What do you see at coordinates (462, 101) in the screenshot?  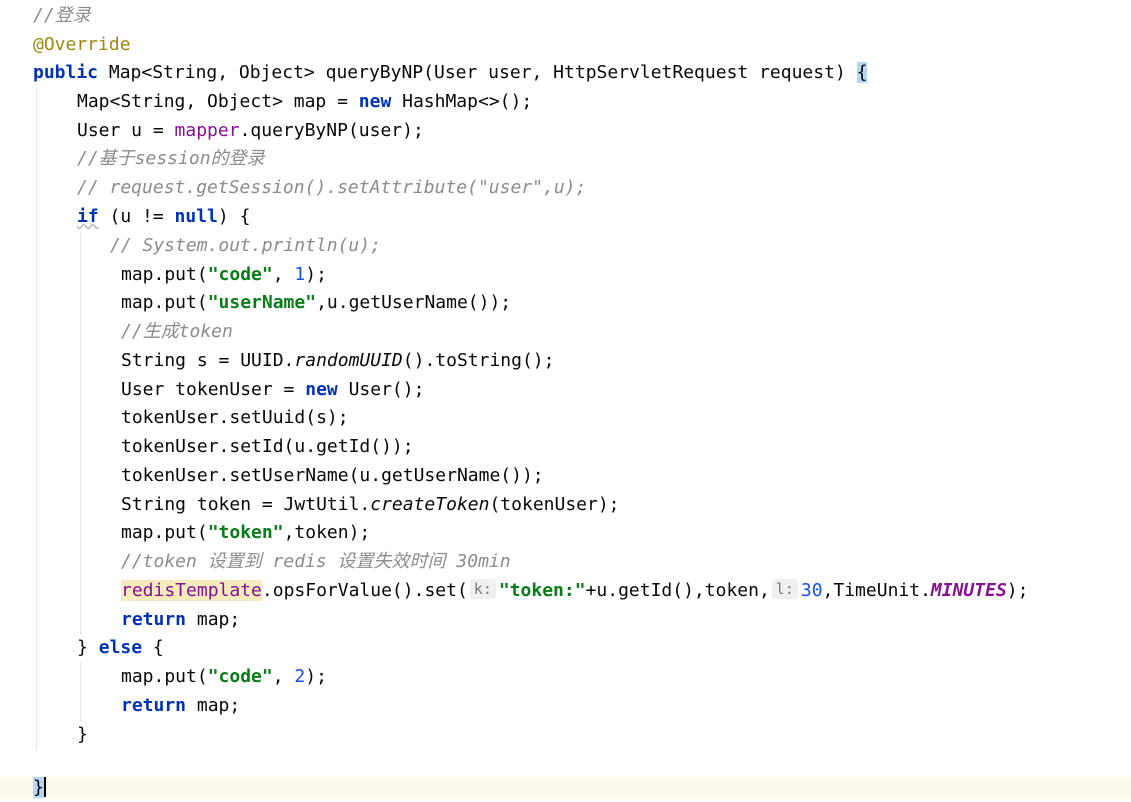 I see `code-text: HashMap<>();` at bounding box center [462, 101].